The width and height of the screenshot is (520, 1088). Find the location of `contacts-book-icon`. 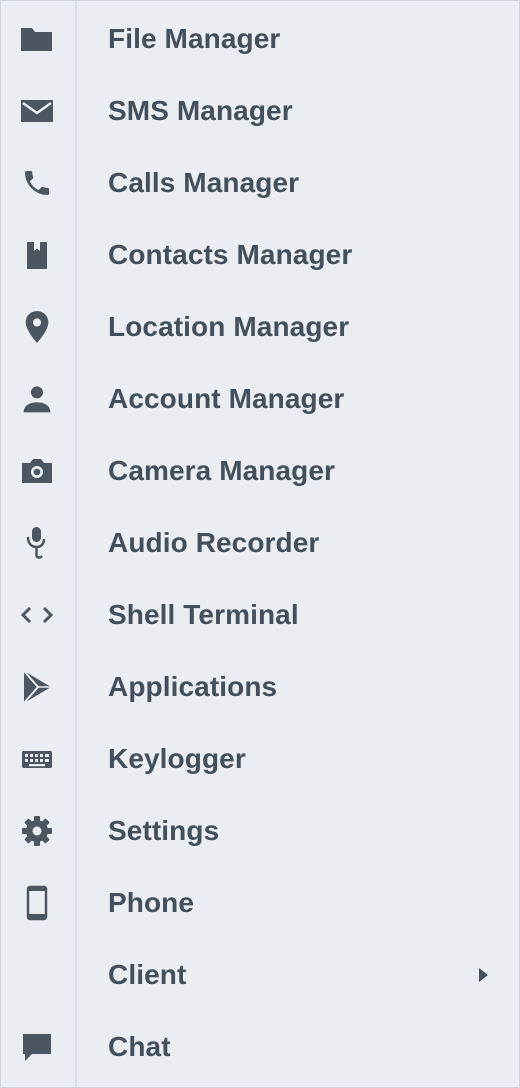

contacts-book-icon is located at coordinates (37, 255).